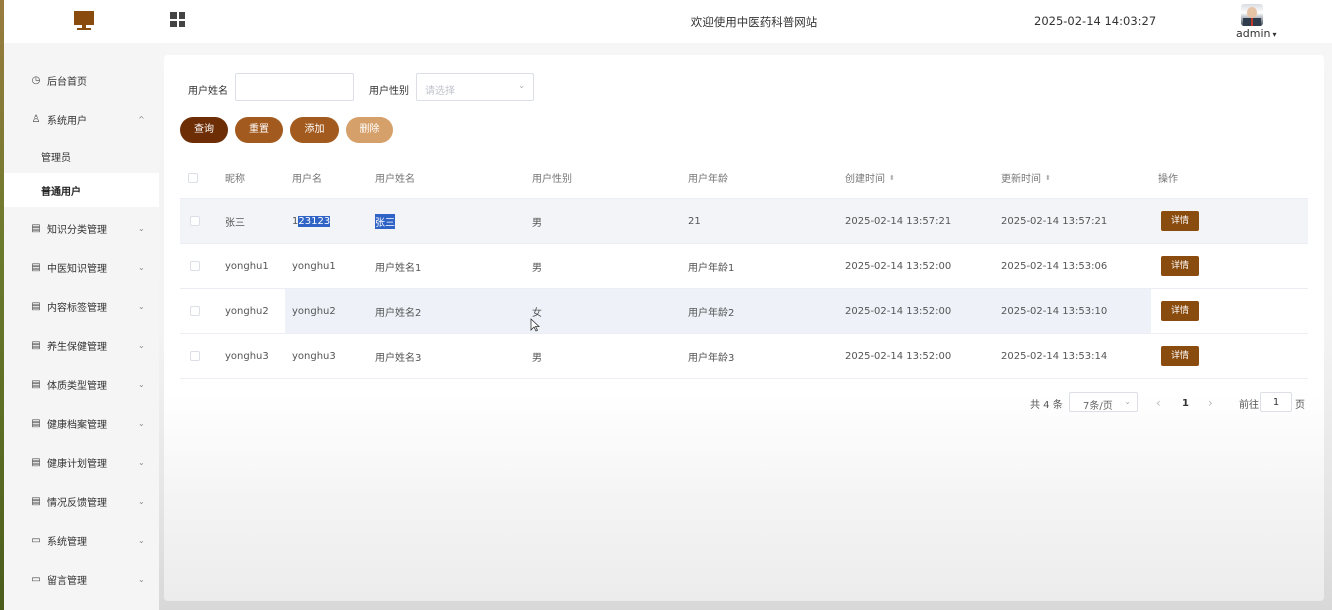  Describe the element at coordinates (314, 130) in the screenshot. I see `add-button: 添加` at that location.